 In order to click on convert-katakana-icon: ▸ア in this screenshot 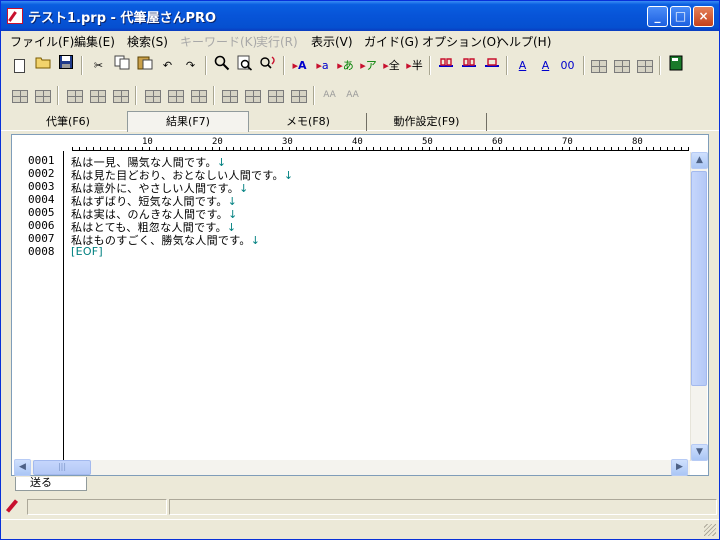, I will do `click(368, 65)`.